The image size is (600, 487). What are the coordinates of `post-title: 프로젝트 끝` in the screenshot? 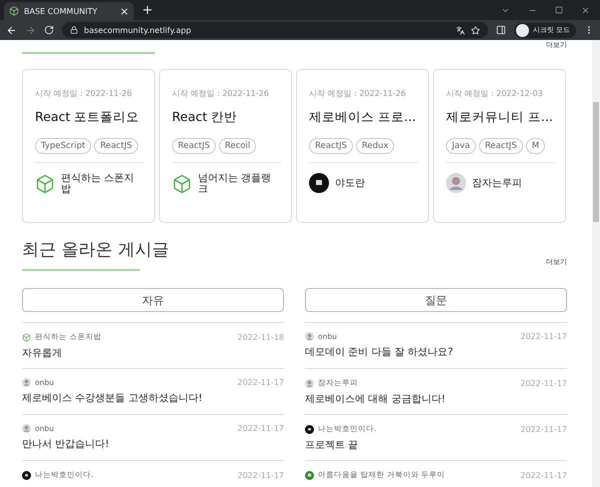 It's located at (332, 445).